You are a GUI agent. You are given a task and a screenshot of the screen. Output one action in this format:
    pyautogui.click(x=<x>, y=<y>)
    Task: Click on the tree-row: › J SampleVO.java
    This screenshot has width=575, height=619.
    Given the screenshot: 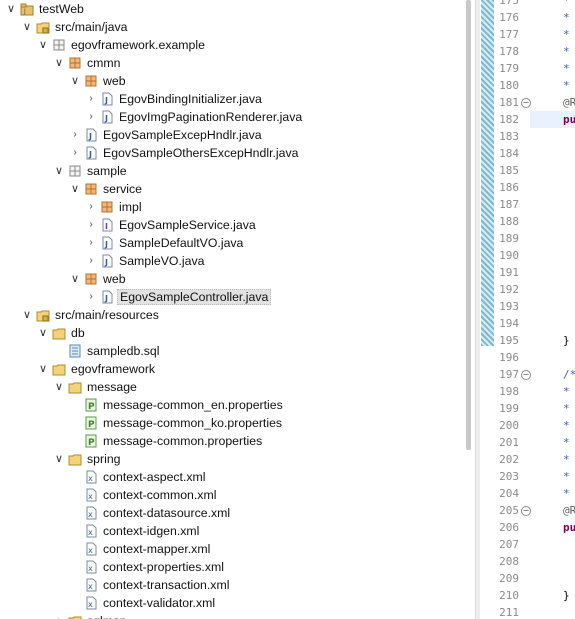 What is the action you would take?
    pyautogui.click(x=231, y=261)
    